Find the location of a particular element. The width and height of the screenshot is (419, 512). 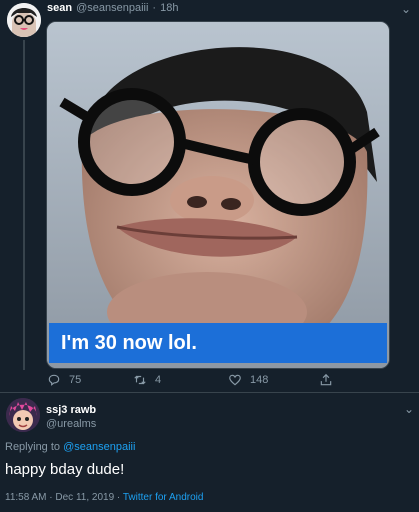

reply-author-name: ssj3 rawb is located at coordinates (71, 410).